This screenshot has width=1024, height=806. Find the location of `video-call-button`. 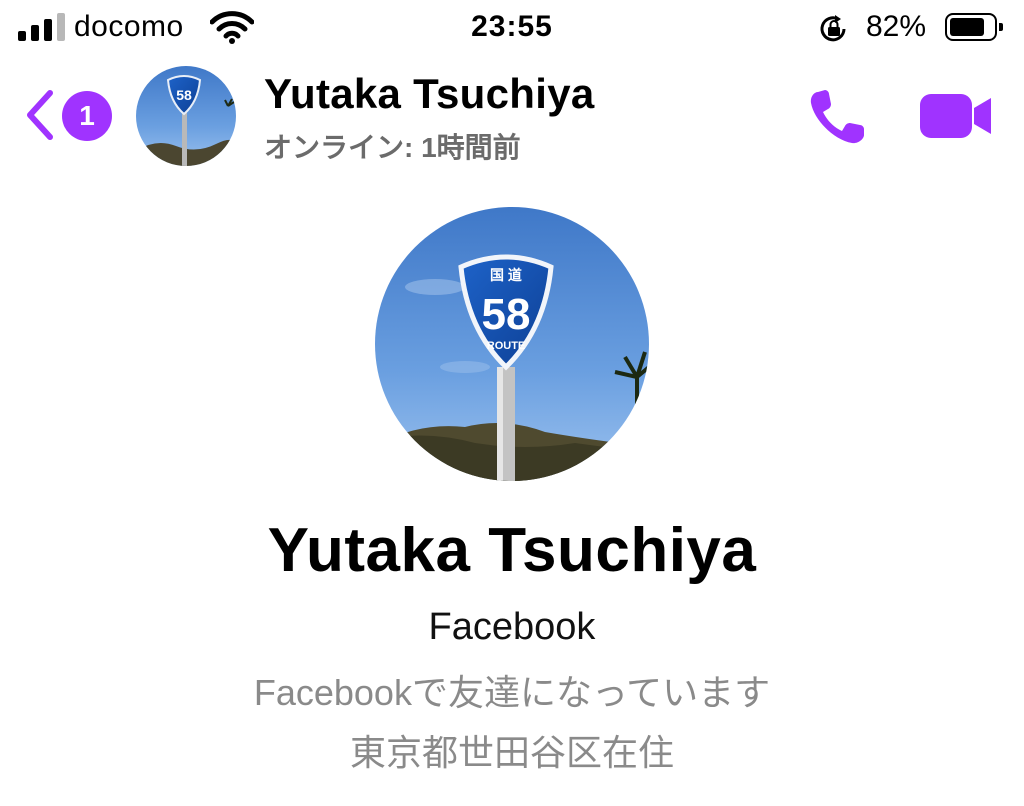

video-call-button is located at coordinates (956, 118).